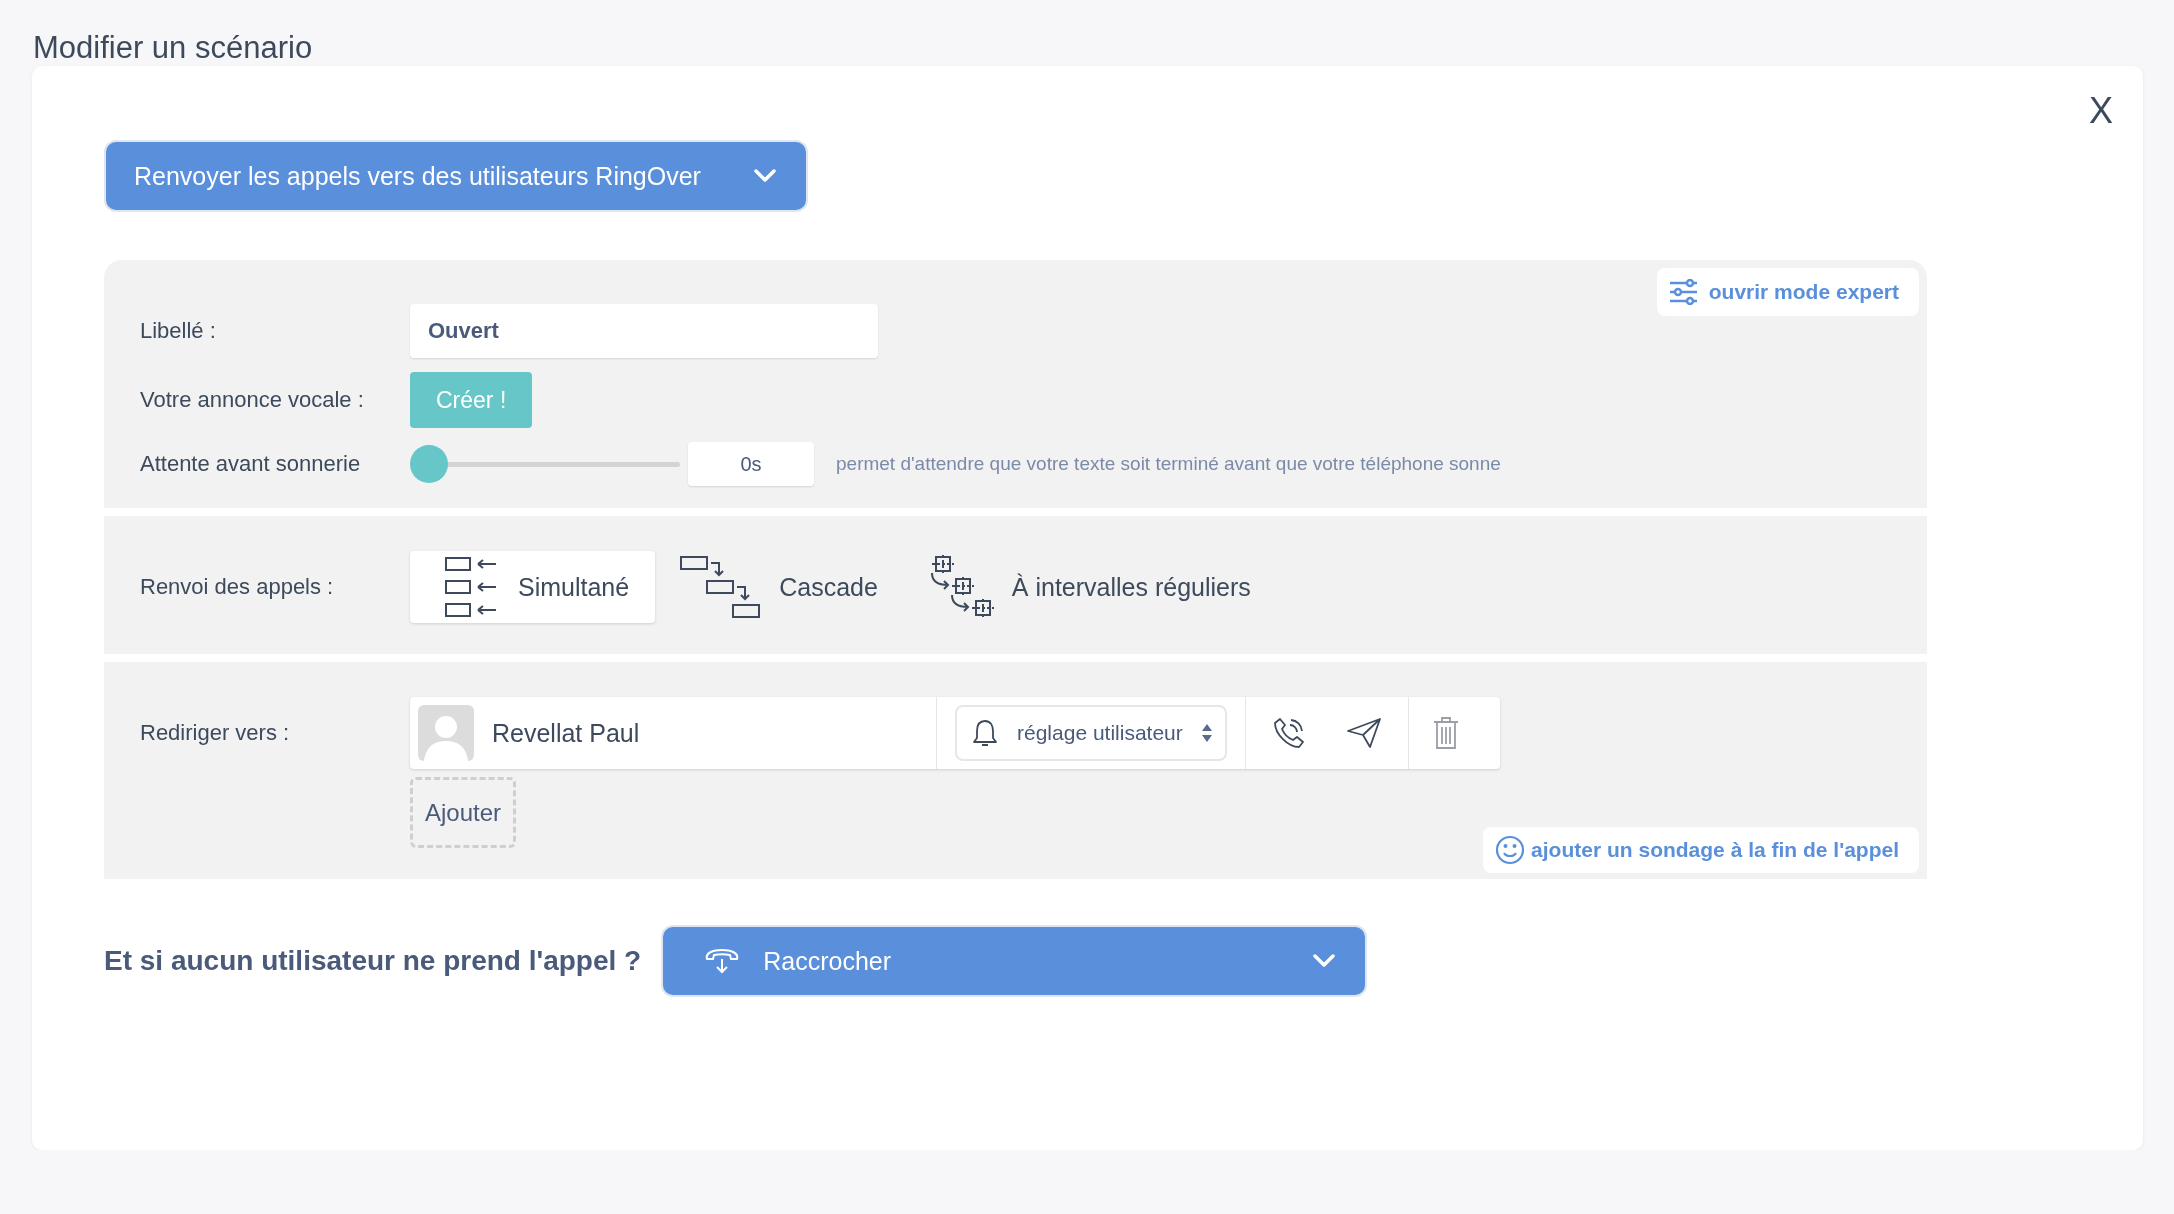 The image size is (2174, 1214). I want to click on field-label: Libellé :, so click(178, 331).